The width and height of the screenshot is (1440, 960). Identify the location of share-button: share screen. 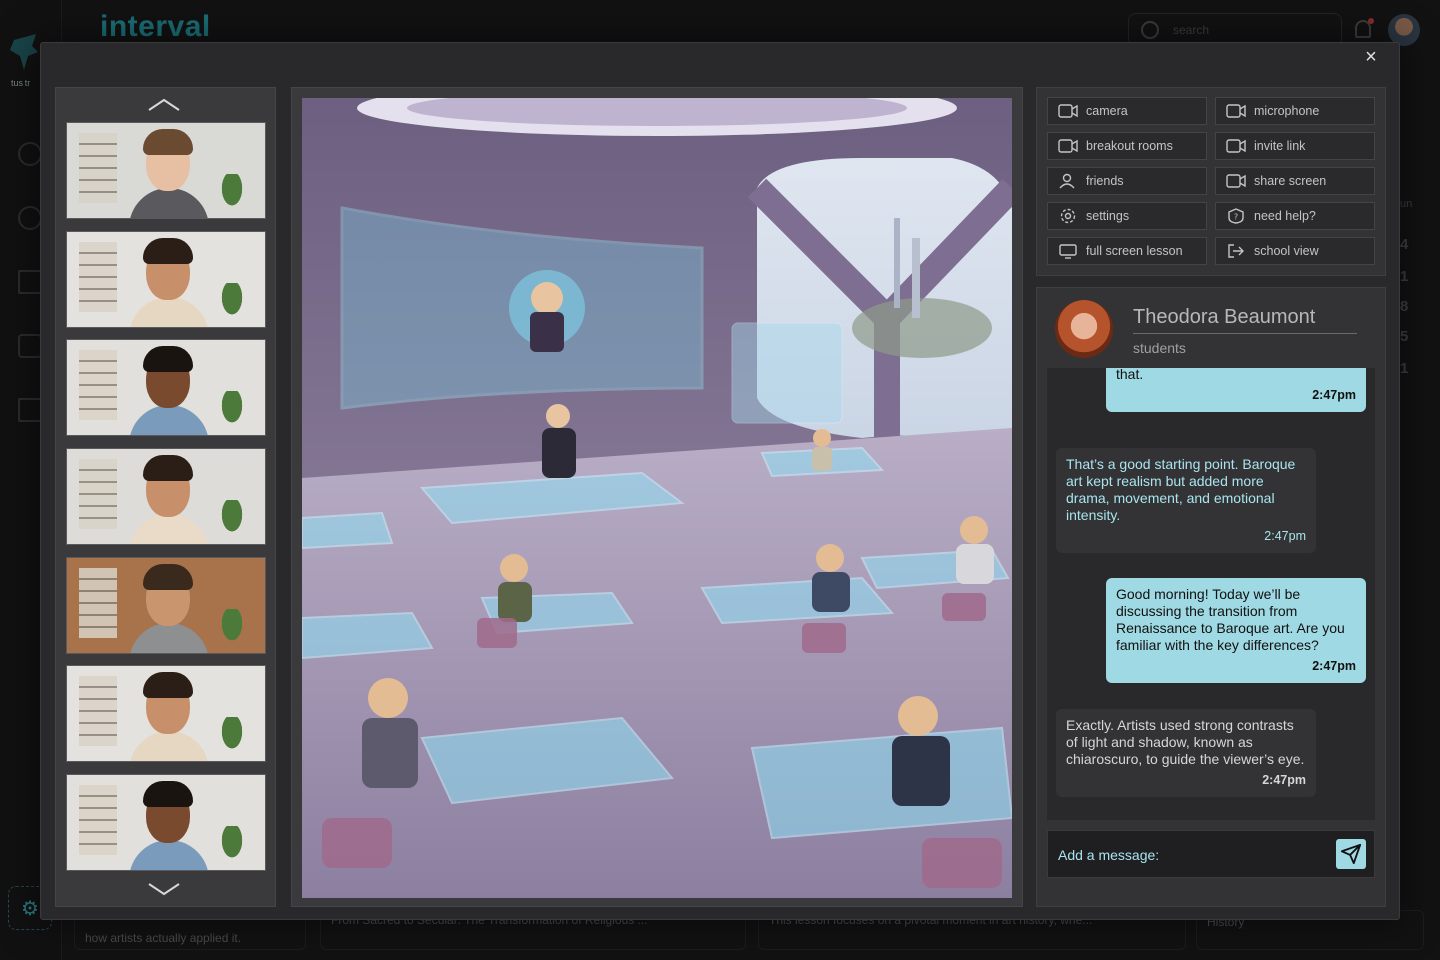
(1295, 181).